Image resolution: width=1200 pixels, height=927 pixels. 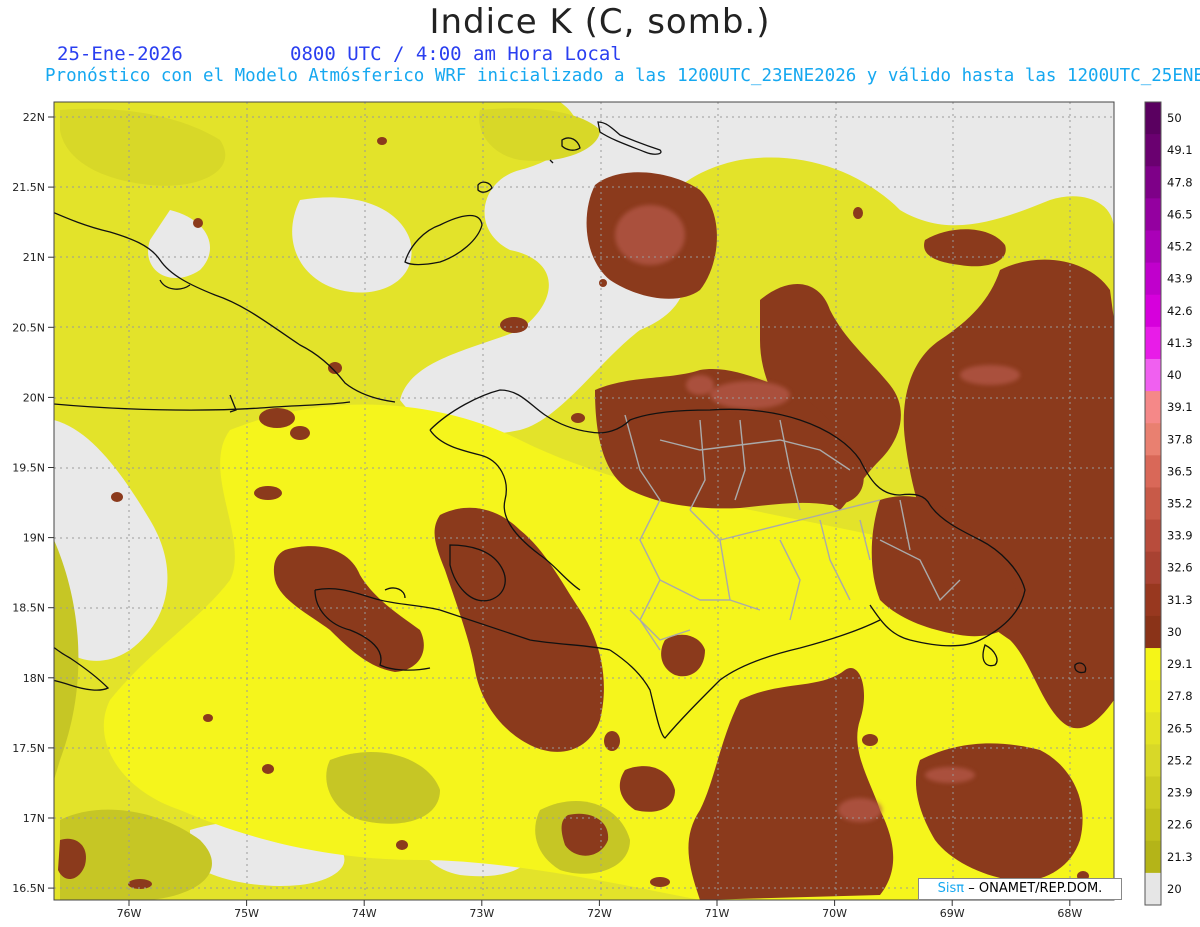 What do you see at coordinates (28, 888) in the screenshot?
I see `lat-tick-label: 16.5N` at bounding box center [28, 888].